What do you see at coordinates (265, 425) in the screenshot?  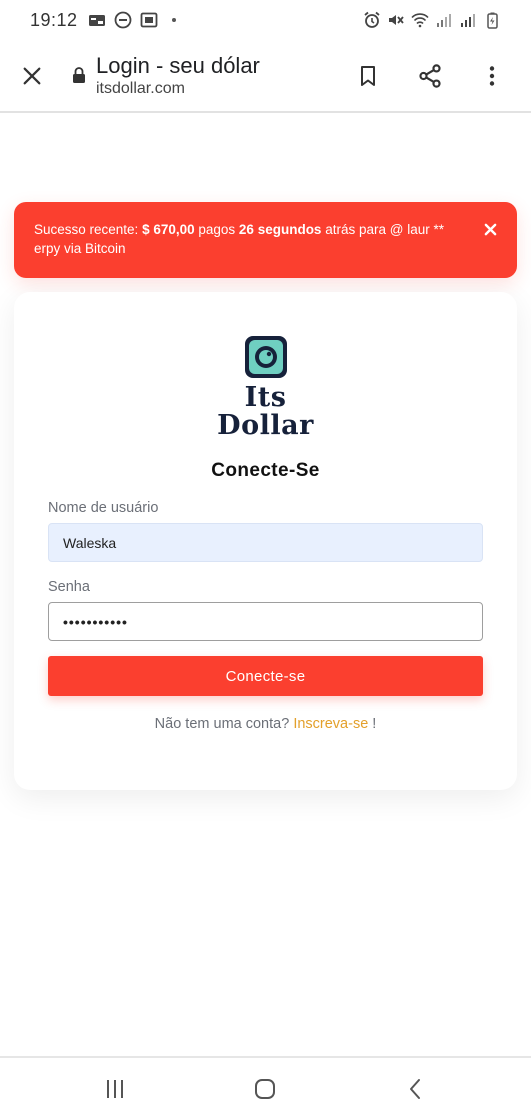 I see `logo-line-2: Dollar` at bounding box center [265, 425].